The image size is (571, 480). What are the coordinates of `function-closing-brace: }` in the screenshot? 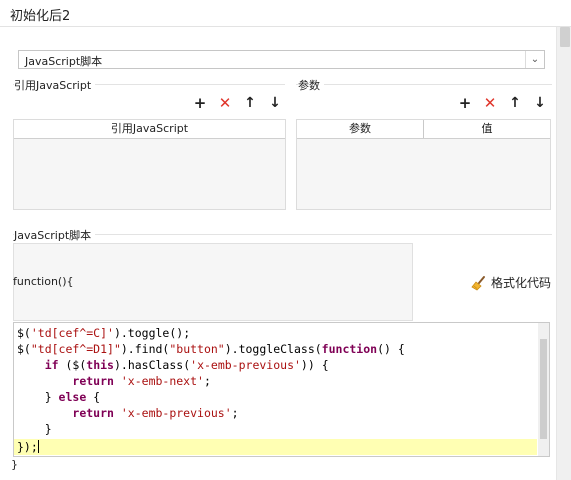 It's located at (14, 464).